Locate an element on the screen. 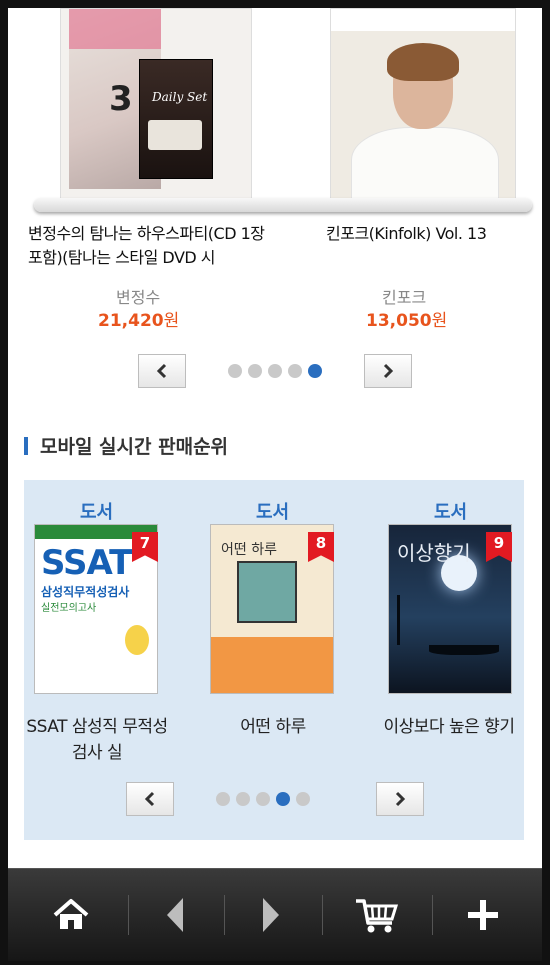  plus-icon is located at coordinates (483, 915).